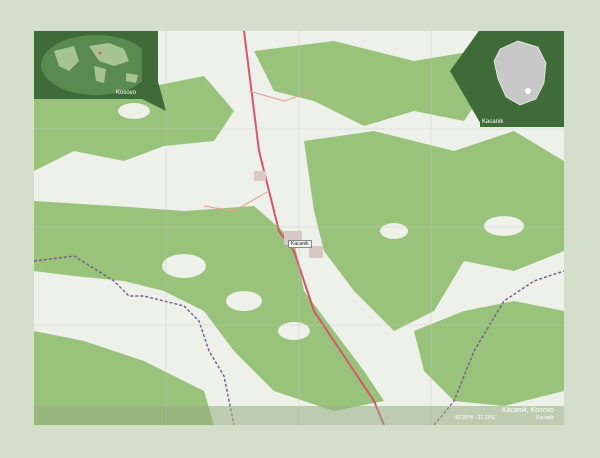  Describe the element at coordinates (545, 418) in the screenshot. I see `caption-source: Kacanik` at that location.